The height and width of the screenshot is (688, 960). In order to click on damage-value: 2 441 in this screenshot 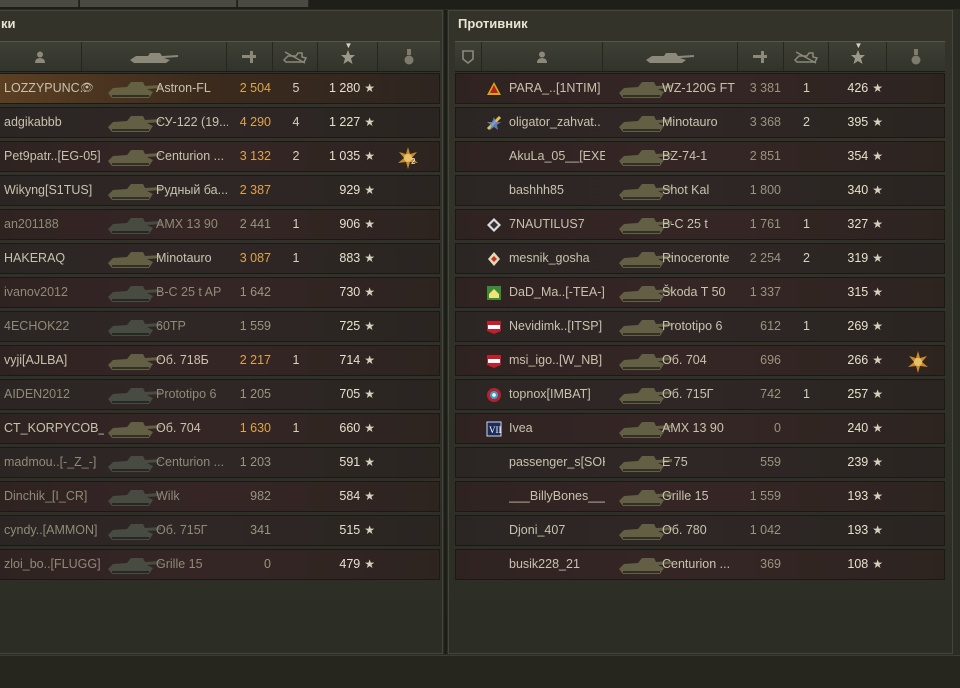, I will do `click(255, 224)`.